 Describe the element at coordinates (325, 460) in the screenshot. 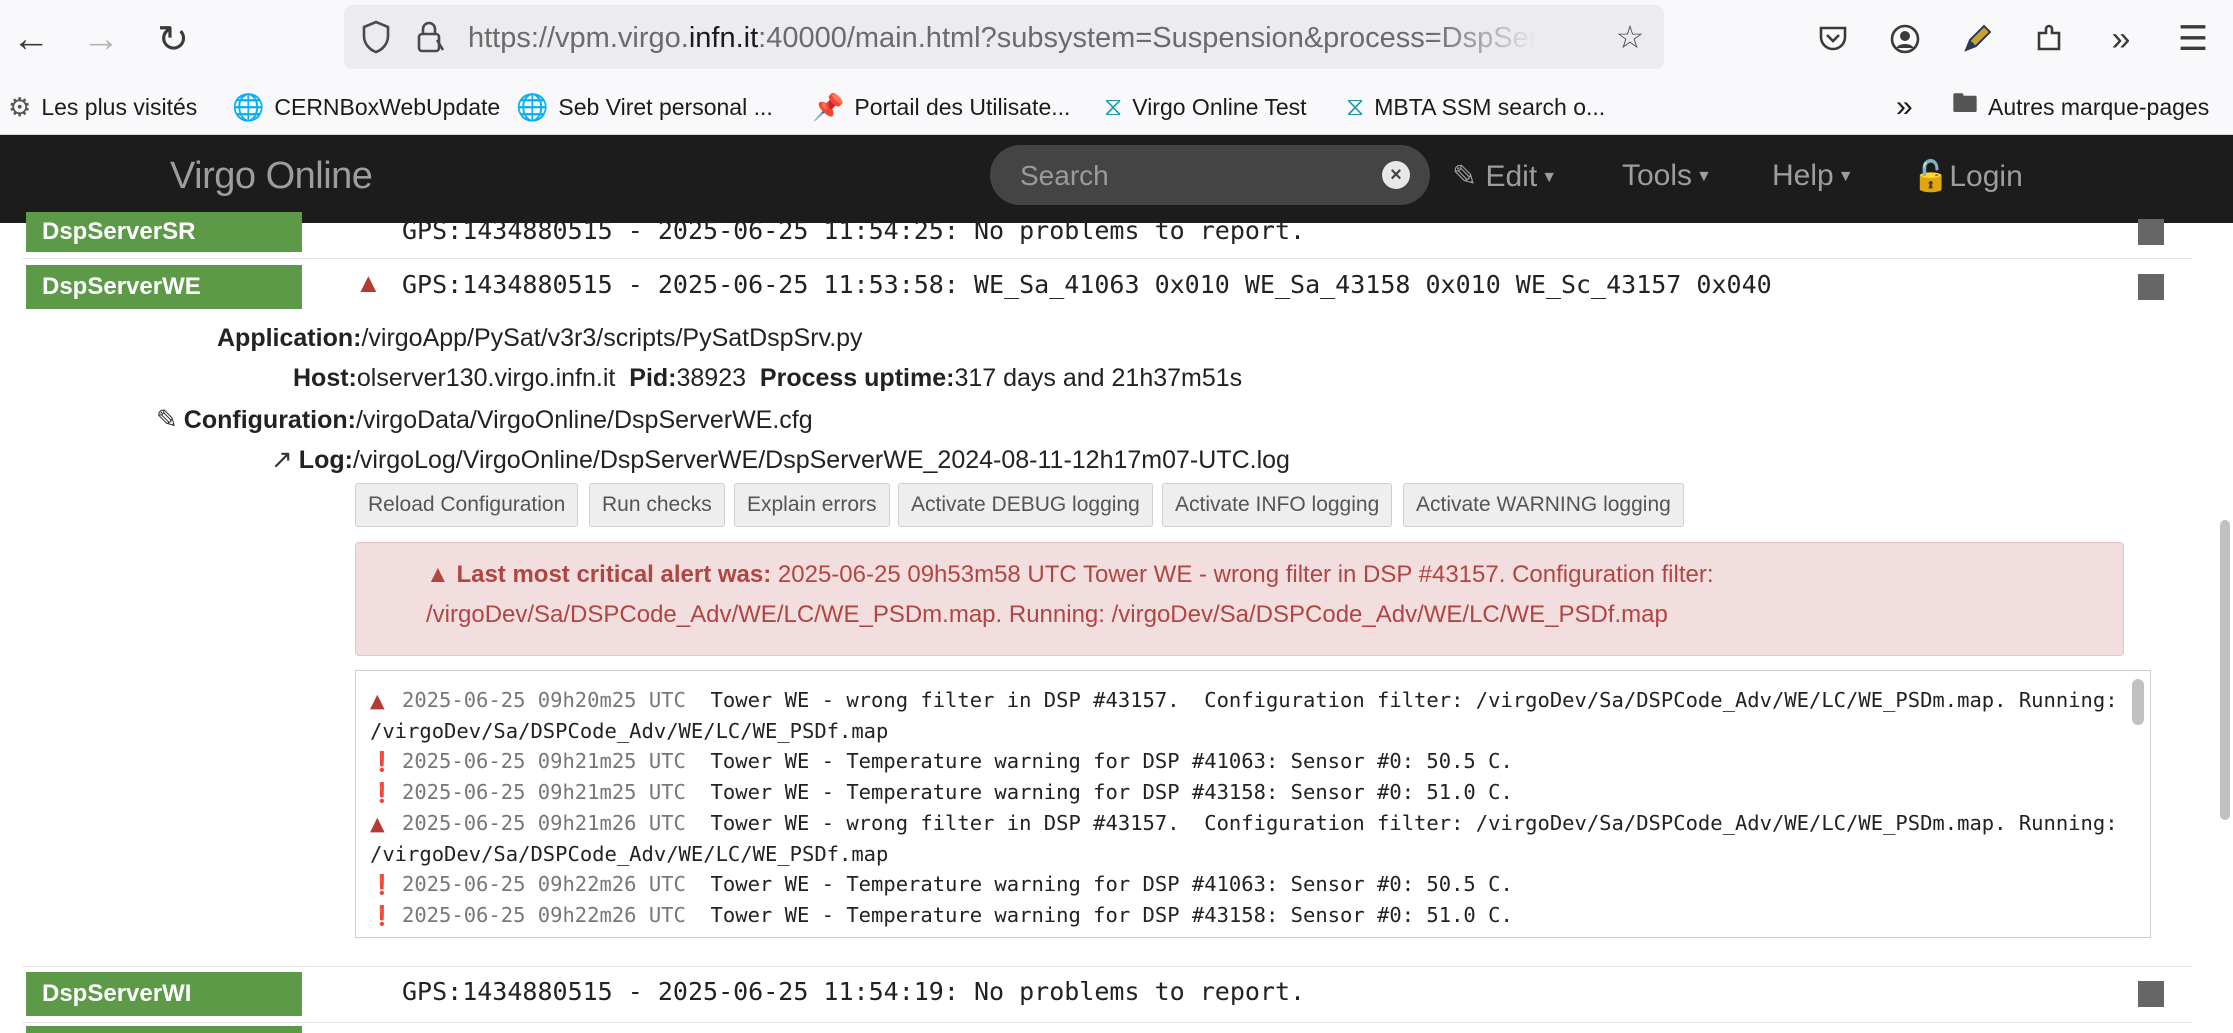

I see `log-label: Log:` at that location.